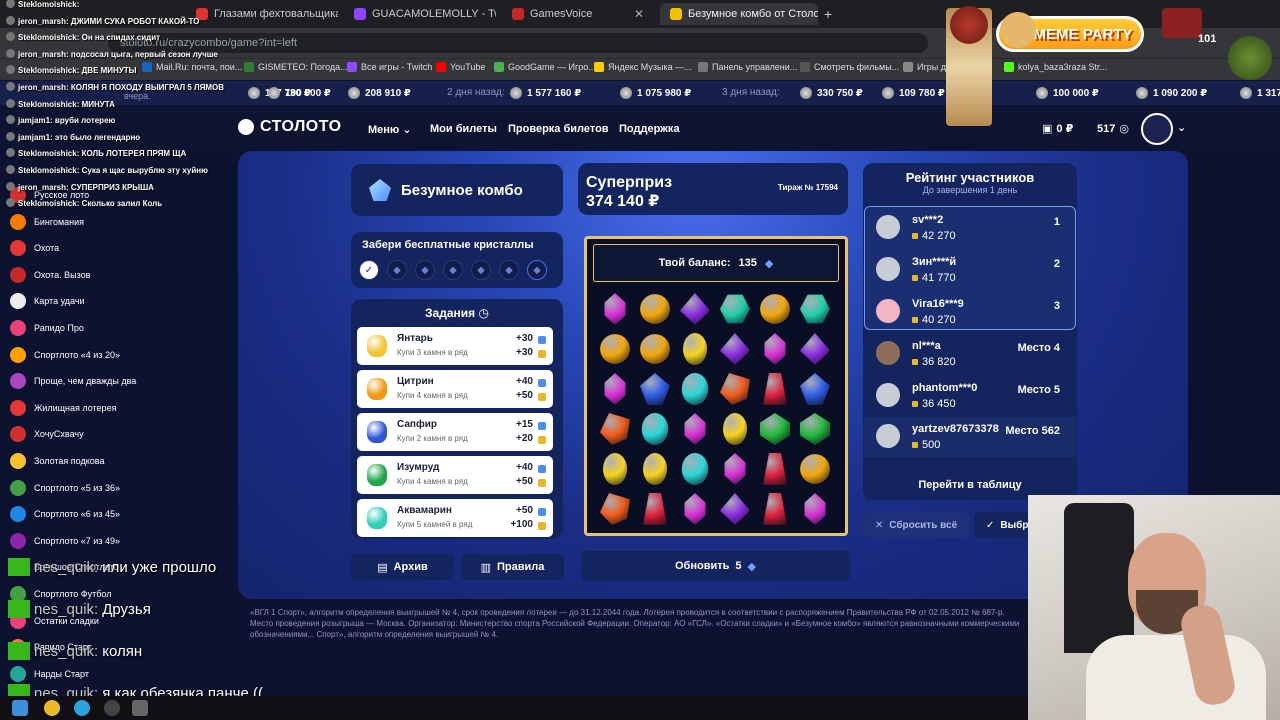 This screenshot has width=1280, height=720. What do you see at coordinates (1181, 127) in the screenshot?
I see `chevron-down-icon: ⌄` at bounding box center [1181, 127].